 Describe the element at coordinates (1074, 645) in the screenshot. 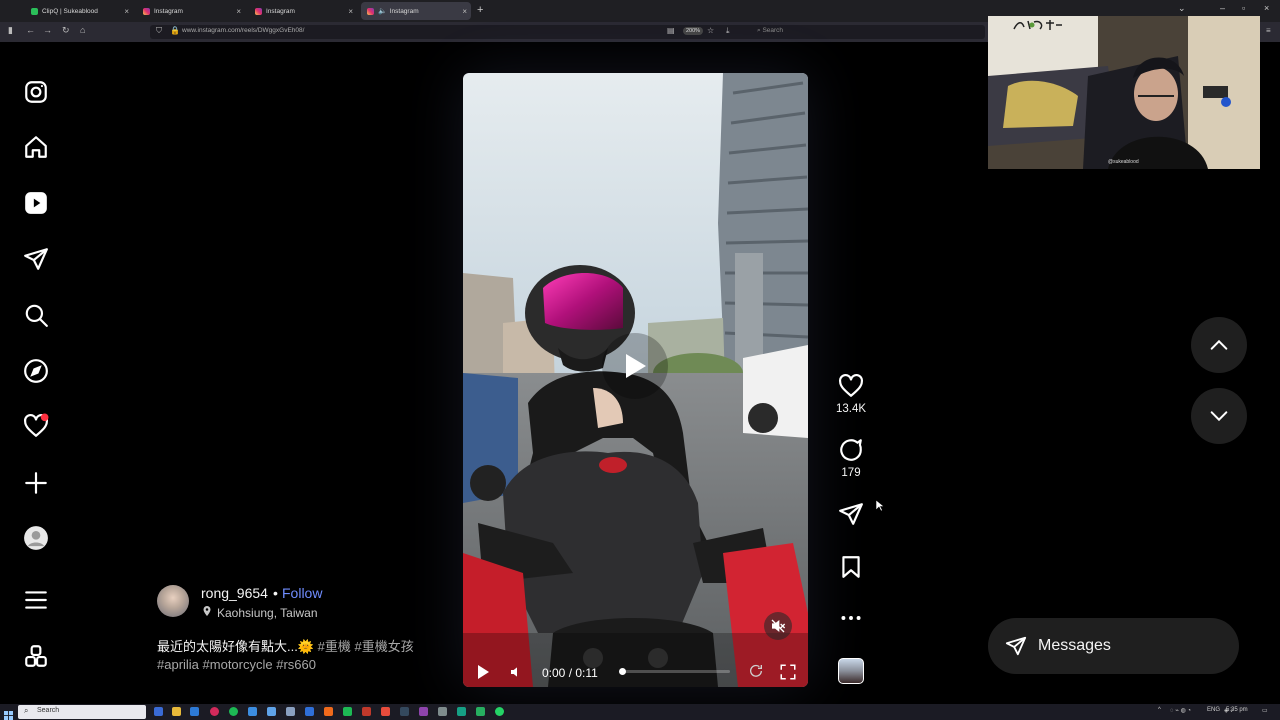

I see `messages-label: Messages` at that location.